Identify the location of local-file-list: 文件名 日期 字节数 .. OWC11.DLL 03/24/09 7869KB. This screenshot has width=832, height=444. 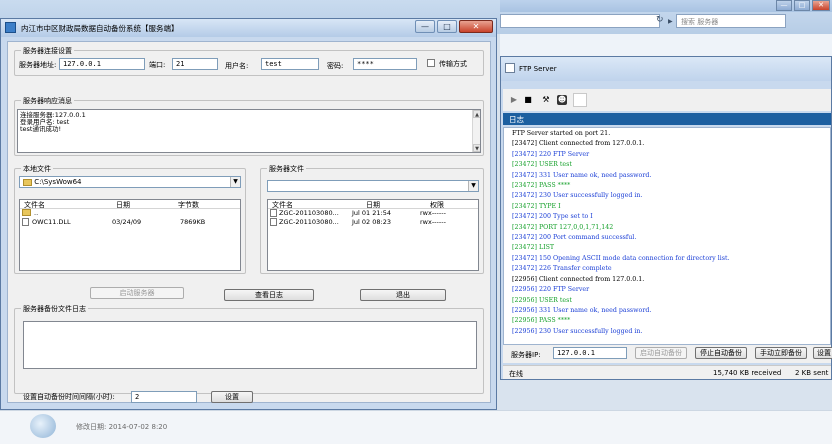
(130, 235).